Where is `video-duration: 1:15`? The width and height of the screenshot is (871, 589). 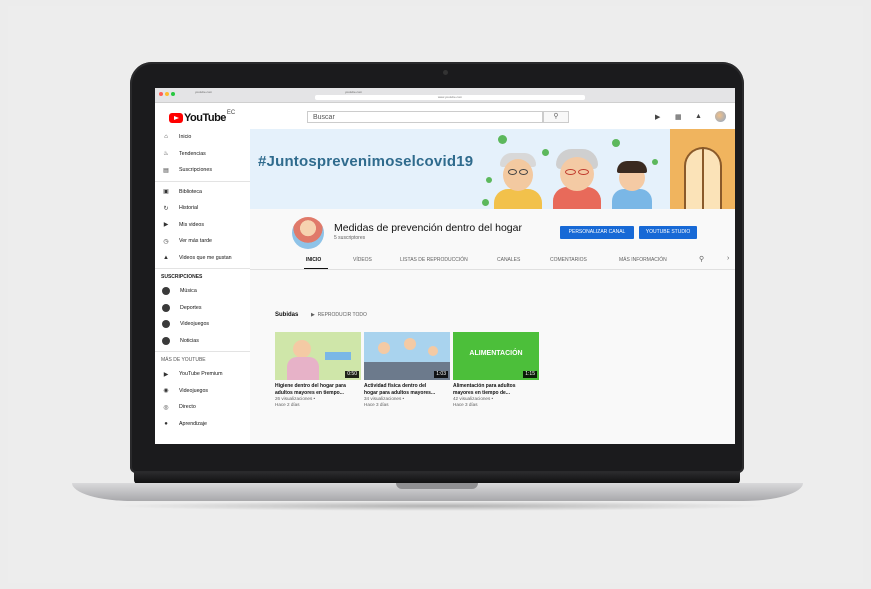 video-duration: 1:15 is located at coordinates (530, 374).